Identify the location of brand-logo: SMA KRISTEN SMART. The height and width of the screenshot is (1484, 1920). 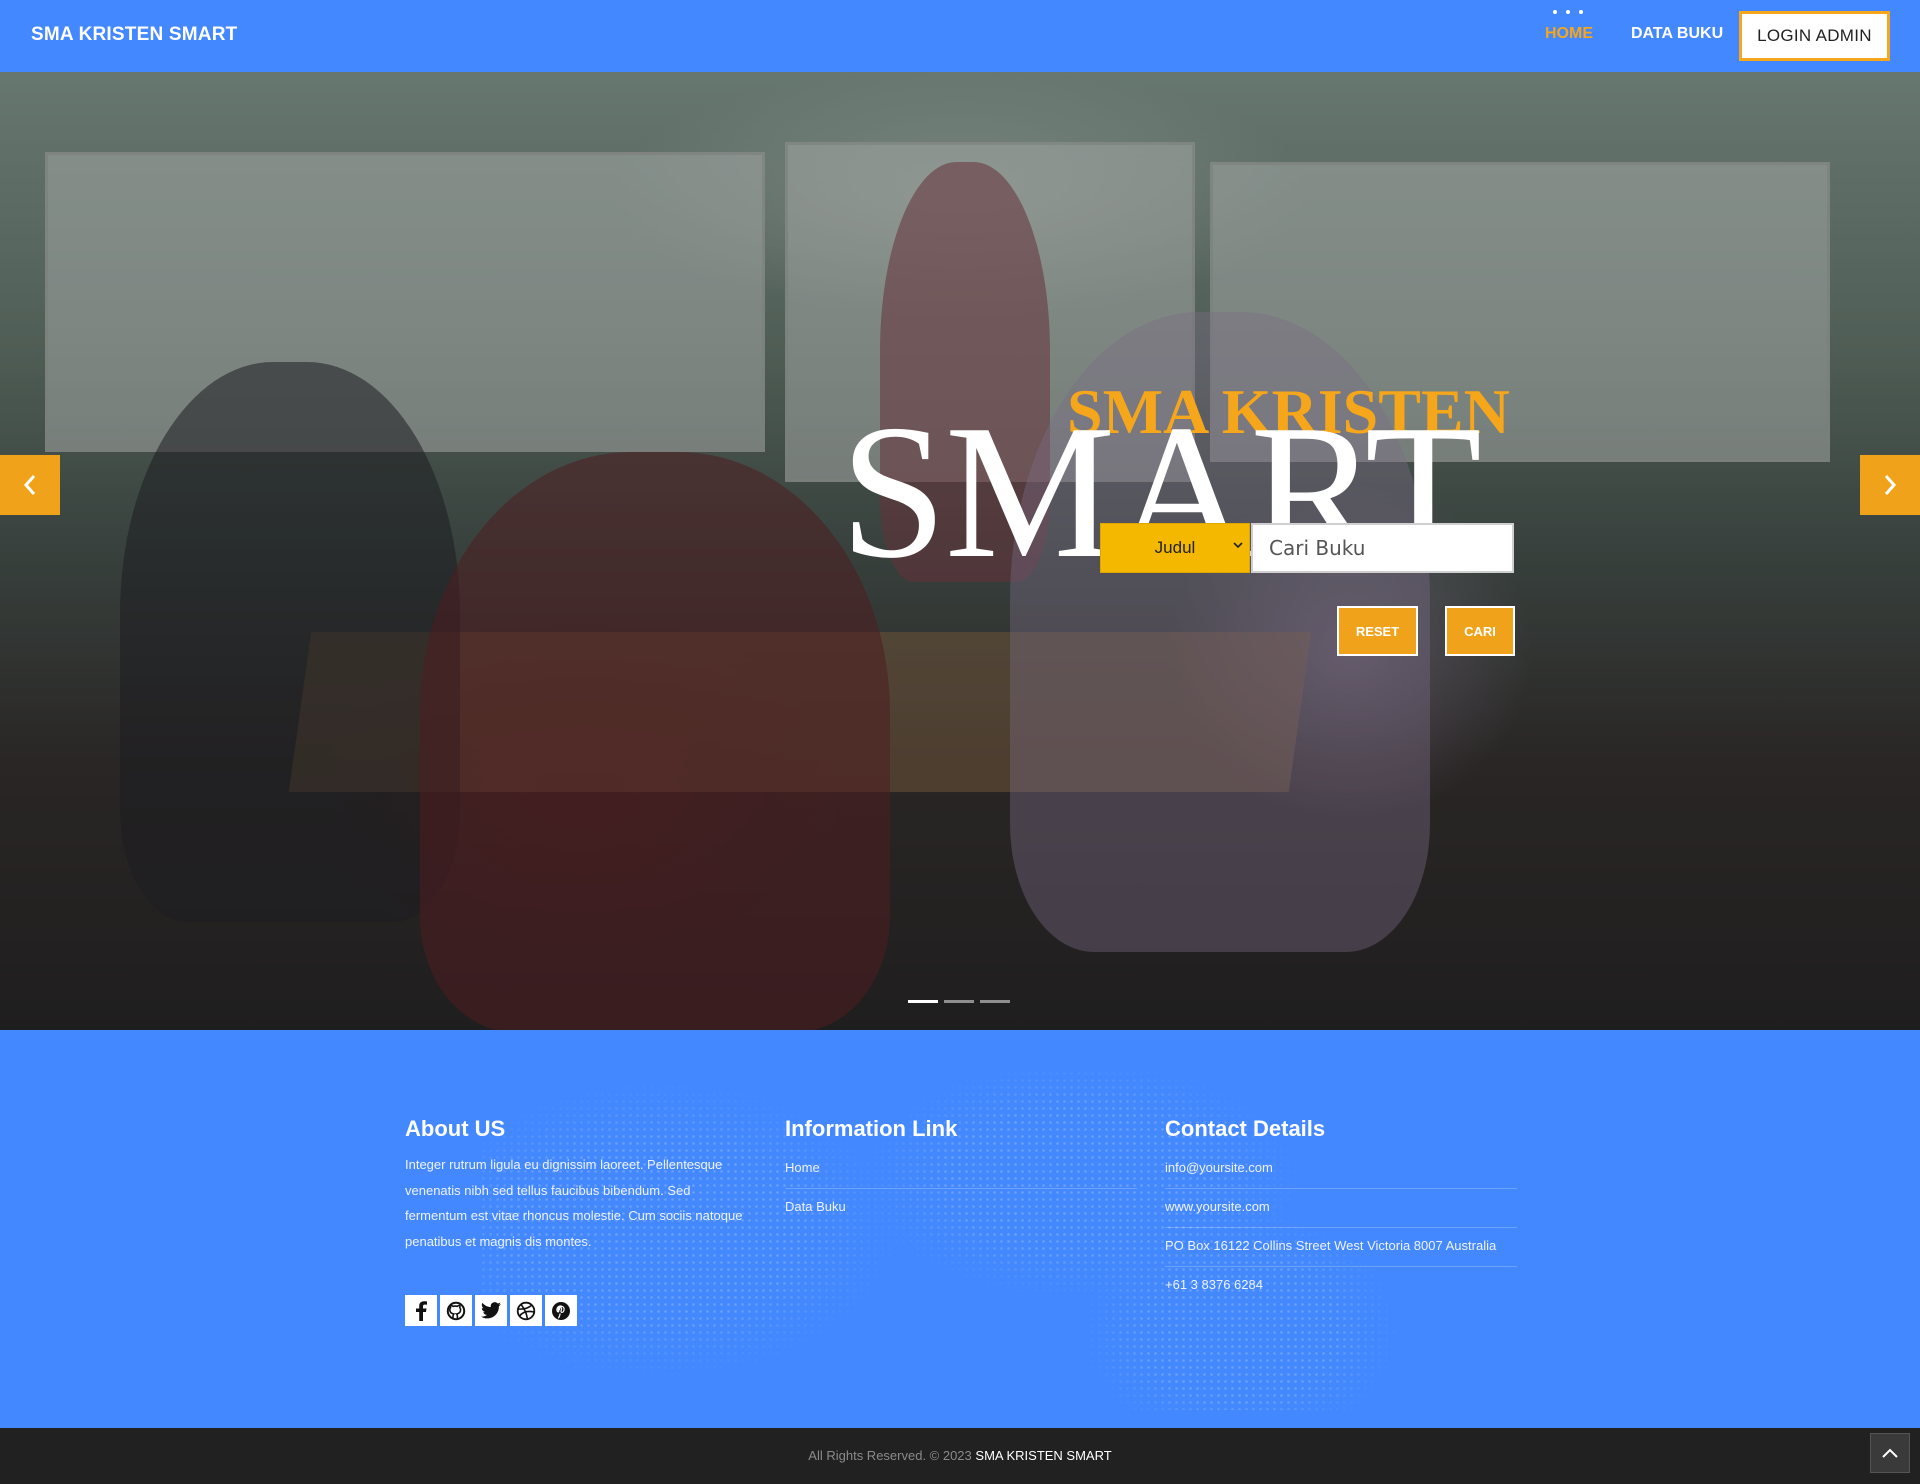
(134, 35).